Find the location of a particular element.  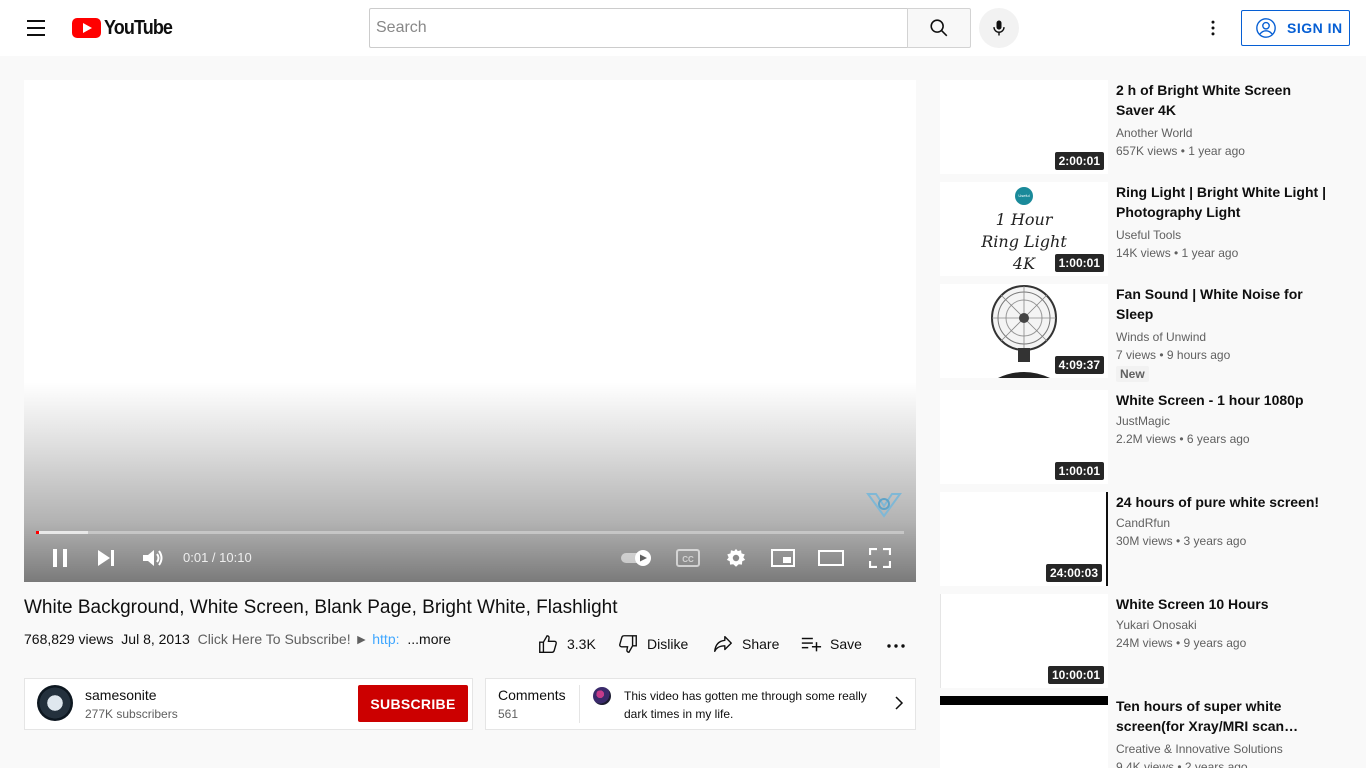

thumbs-down-icon is located at coordinates (628, 644).